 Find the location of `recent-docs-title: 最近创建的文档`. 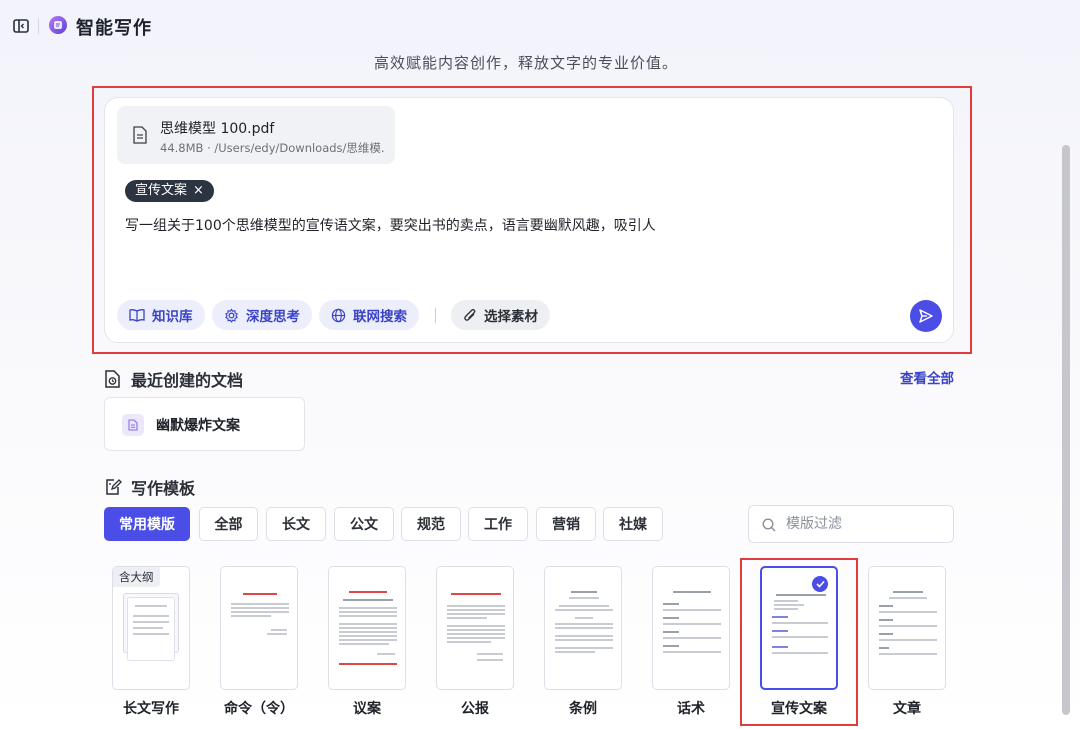

recent-docs-title: 最近创建的文档 is located at coordinates (187, 380).